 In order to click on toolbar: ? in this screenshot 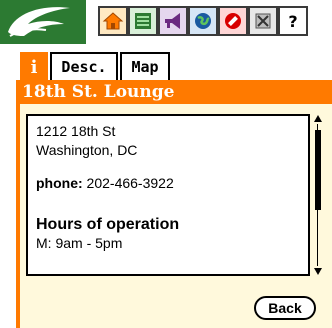, I will do `click(166, 22)`.